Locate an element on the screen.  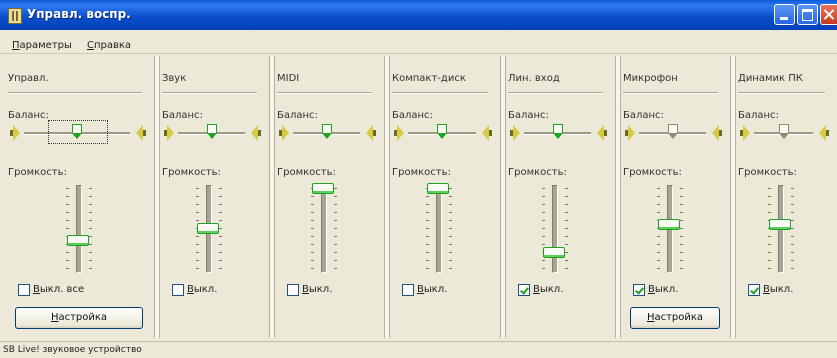
mute-accel: В is located at coordinates (766, 289).